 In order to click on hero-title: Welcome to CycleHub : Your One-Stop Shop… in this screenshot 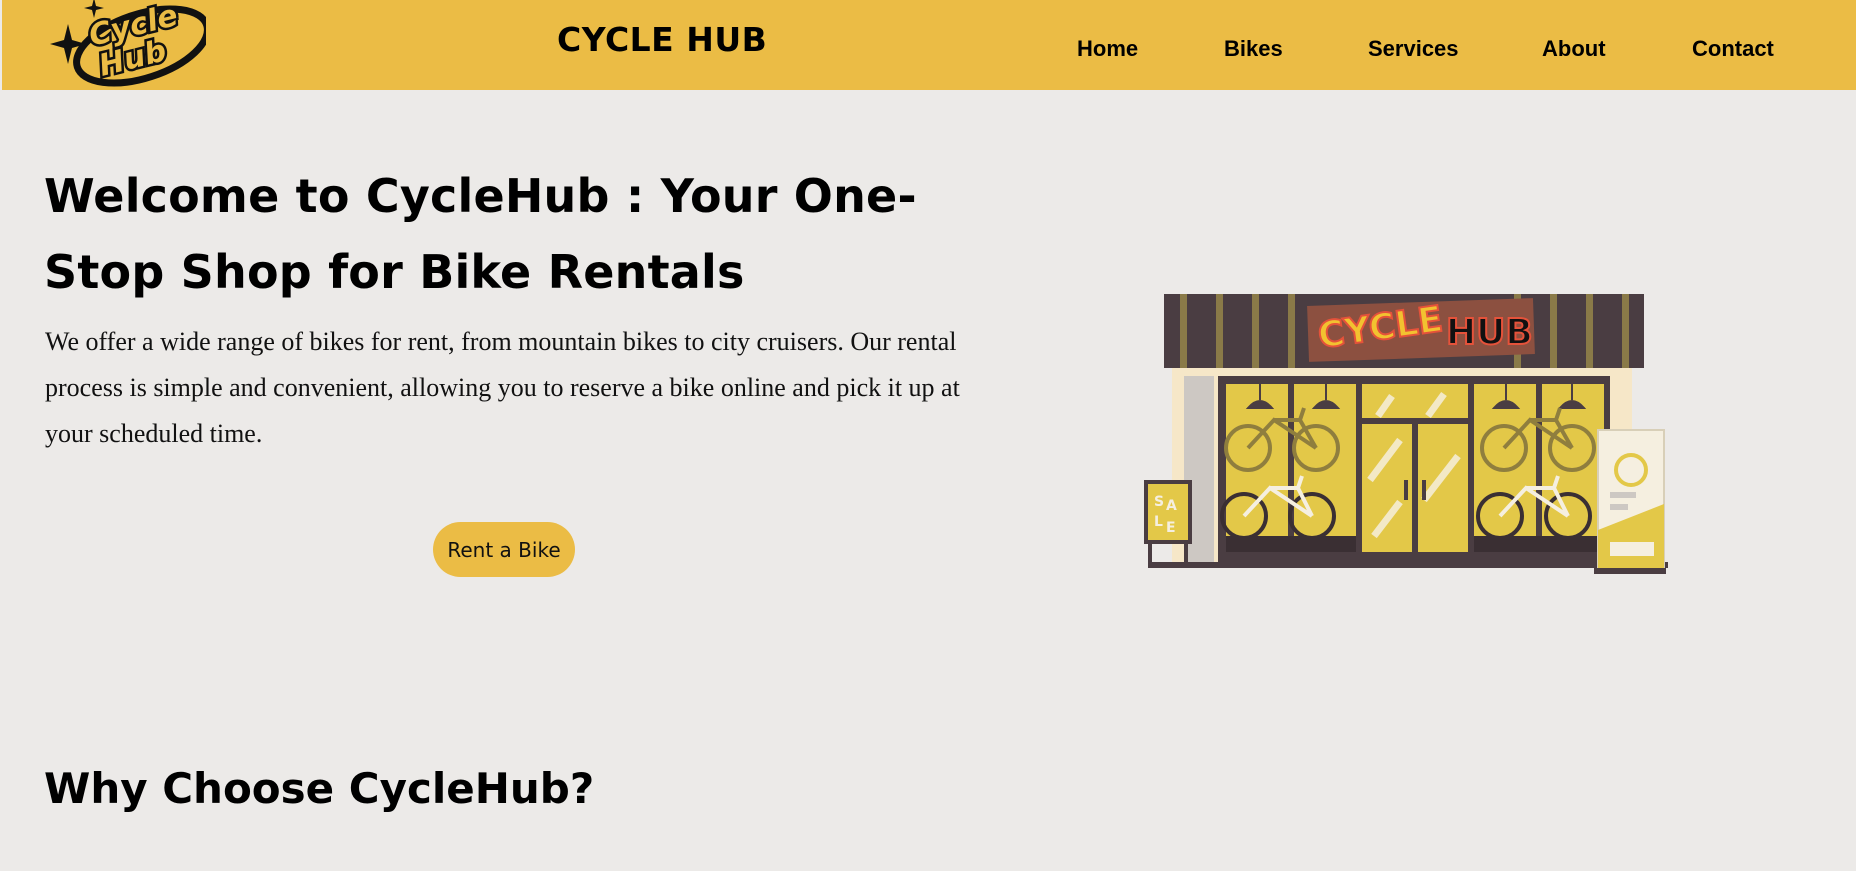, I will do `click(480, 234)`.